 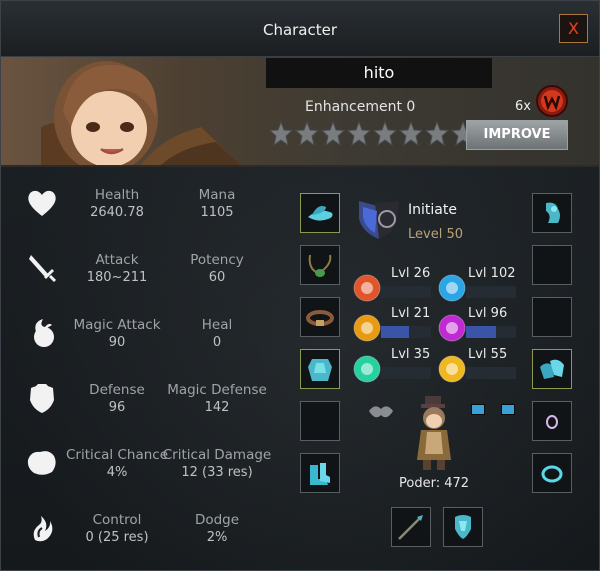 What do you see at coordinates (372, 134) in the screenshot?
I see `enhancement-stars` at bounding box center [372, 134].